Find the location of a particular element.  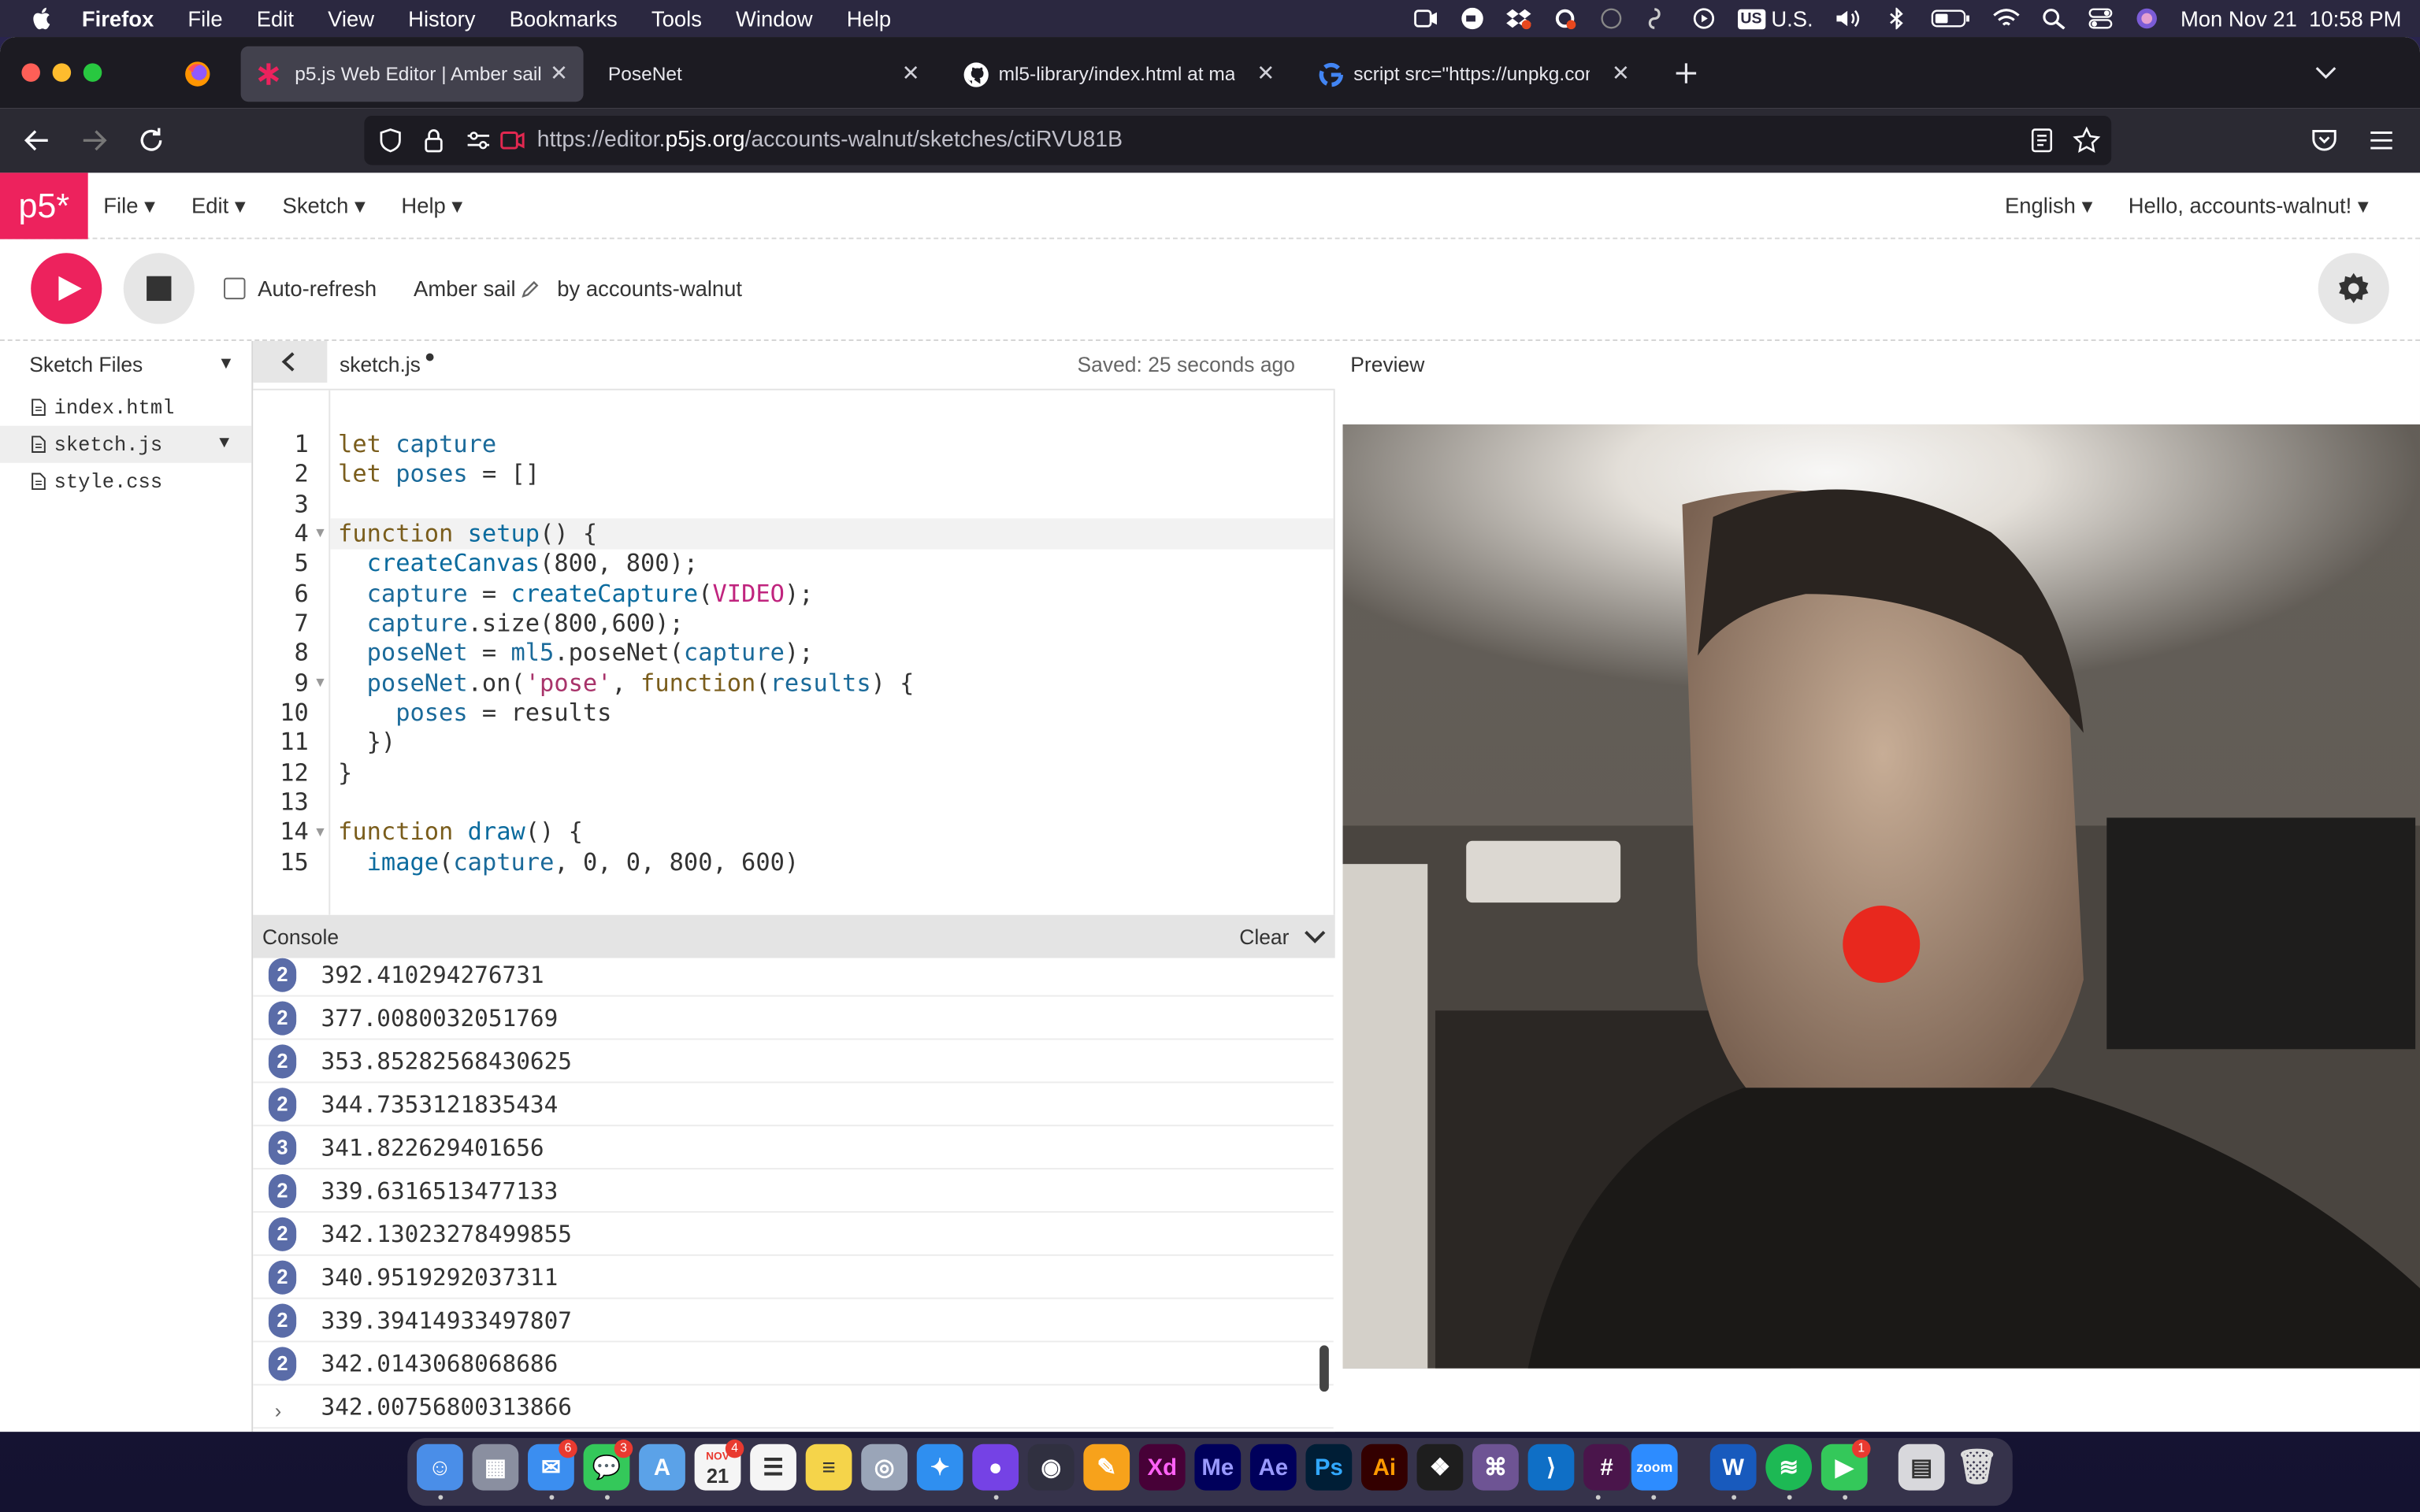

slack-icon: # is located at coordinates (1606, 1467).